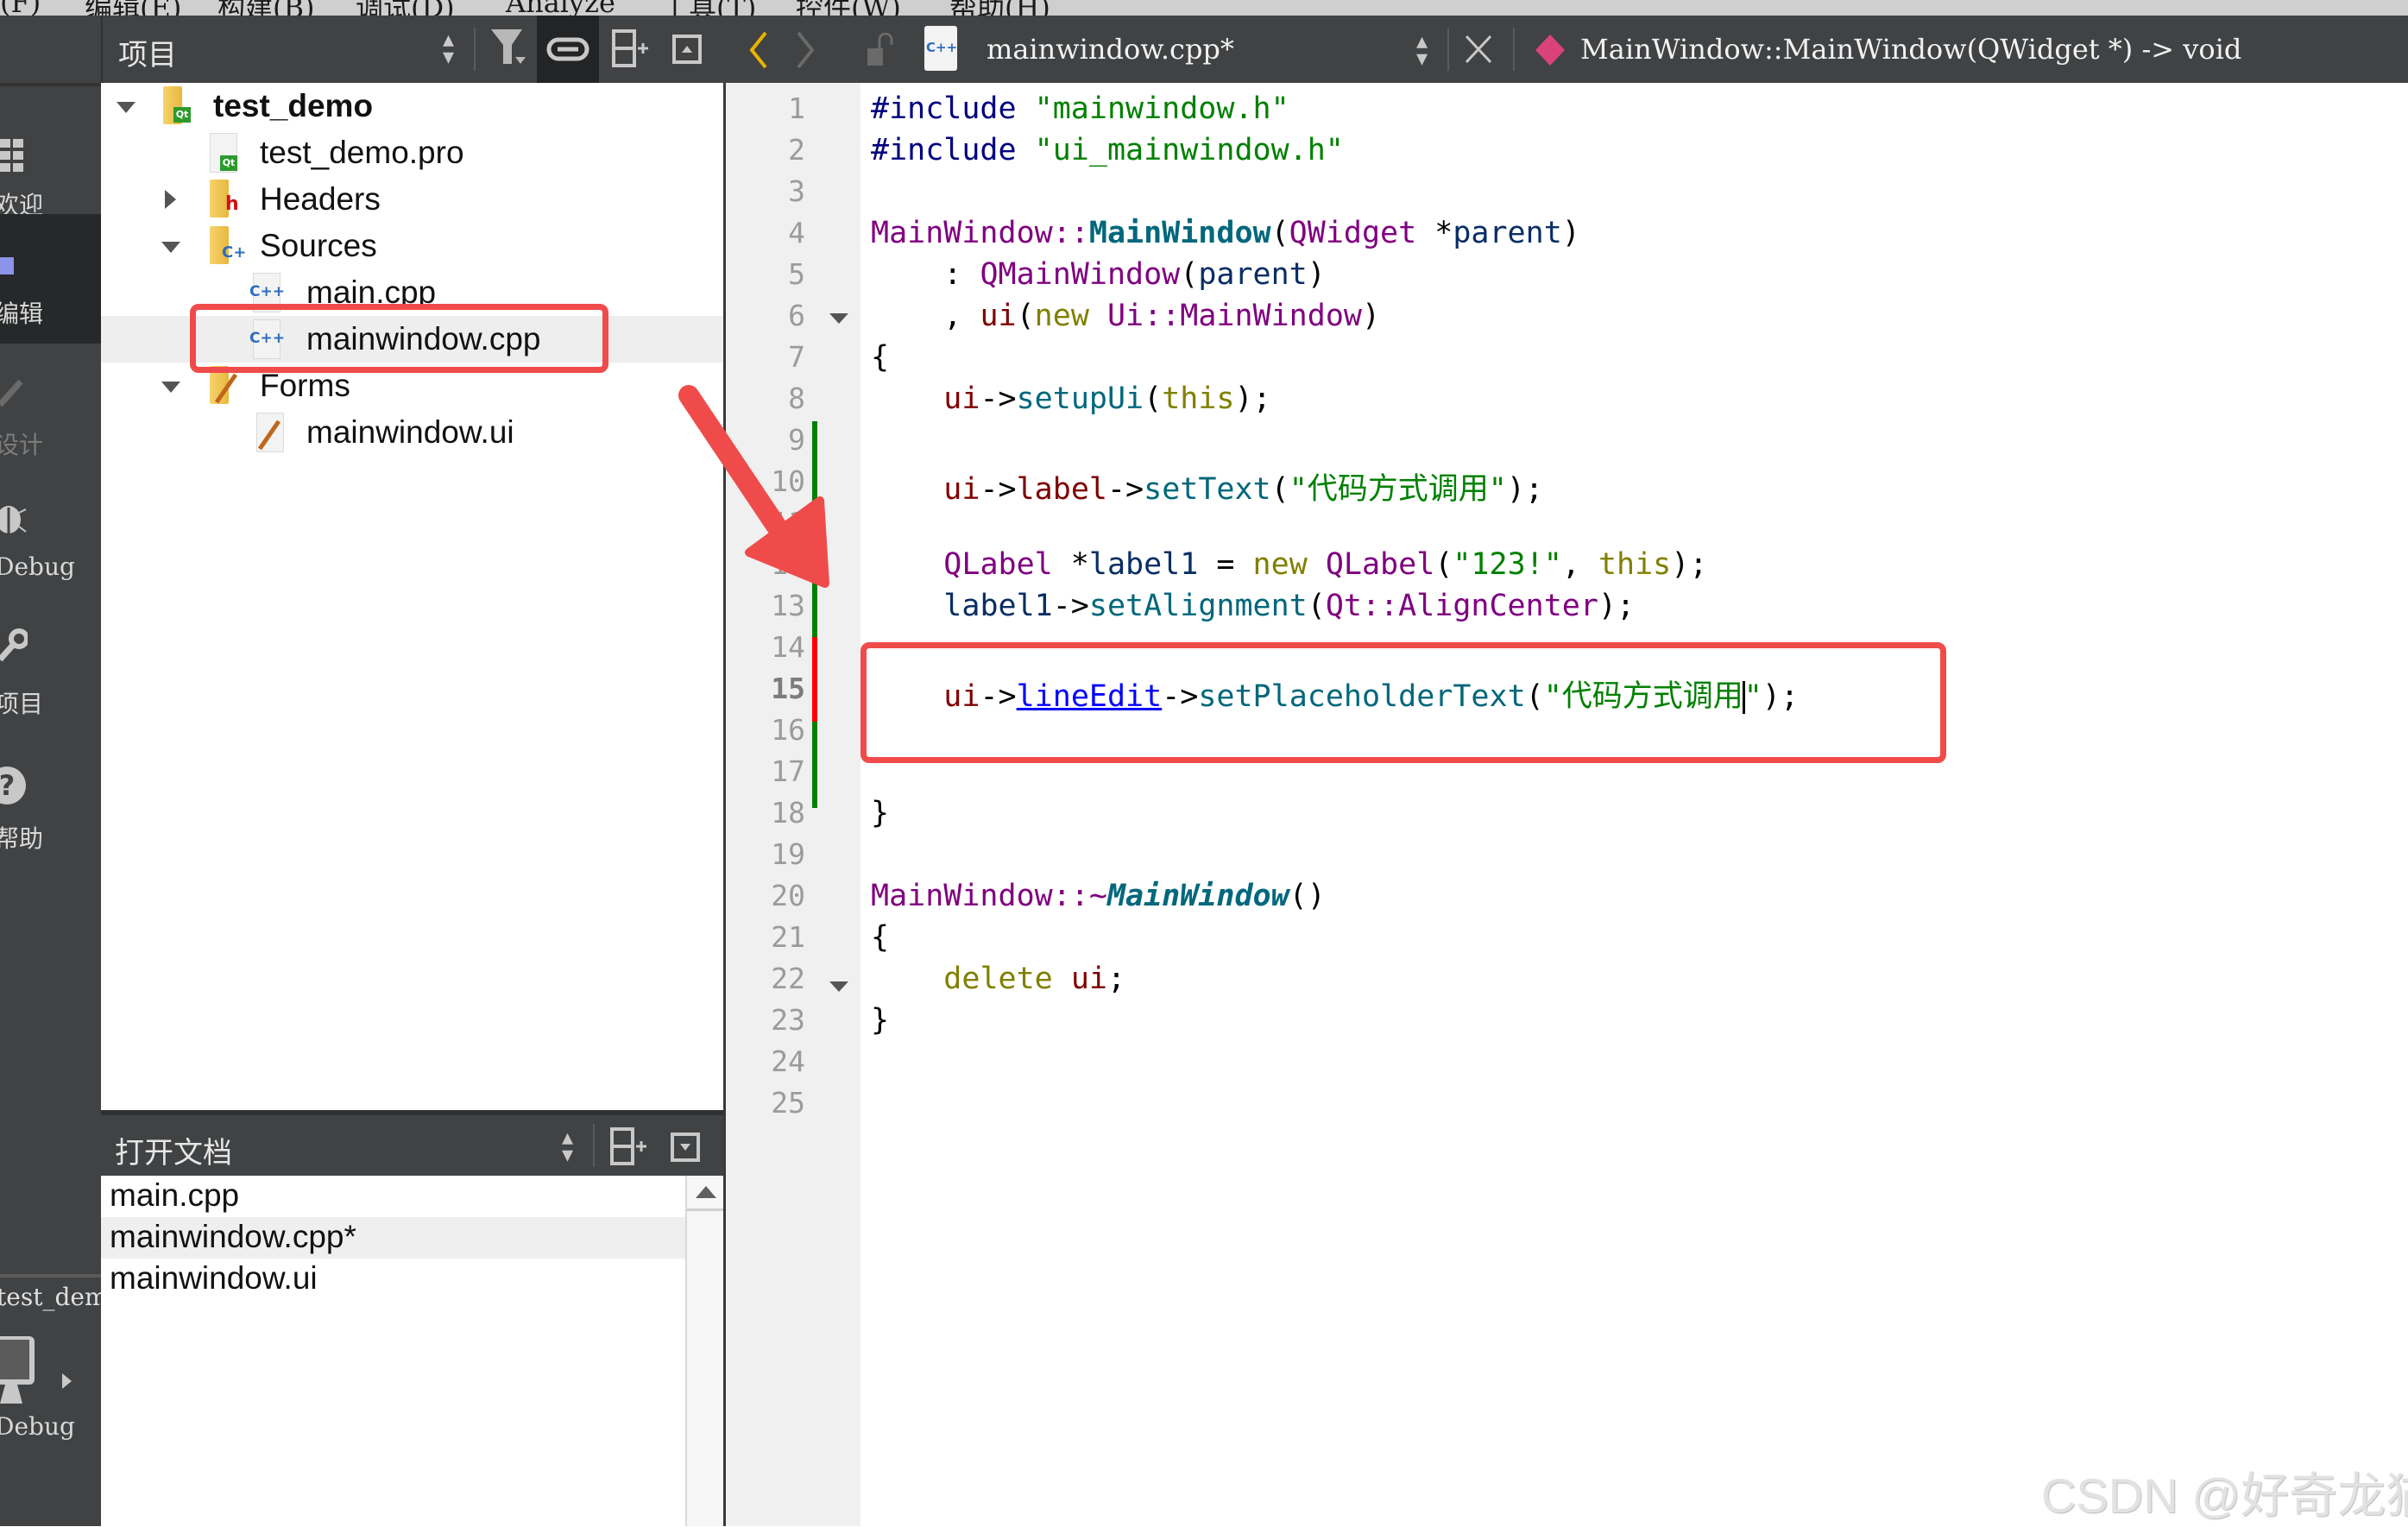 The width and height of the screenshot is (2408, 1527). I want to click on line-number: 20, so click(765, 896).